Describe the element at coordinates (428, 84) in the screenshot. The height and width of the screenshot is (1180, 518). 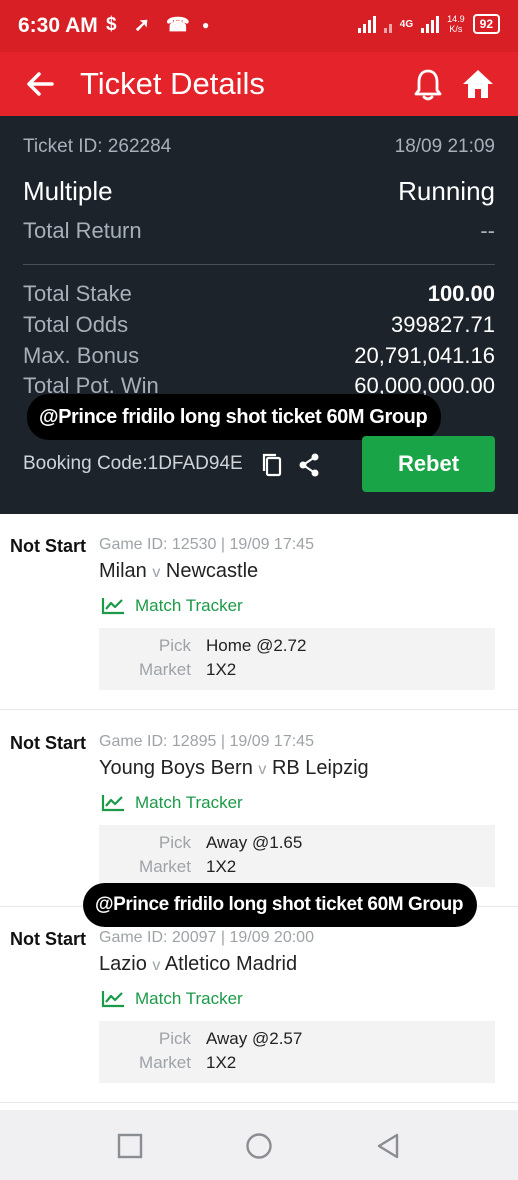
I see `bell-icon` at that location.